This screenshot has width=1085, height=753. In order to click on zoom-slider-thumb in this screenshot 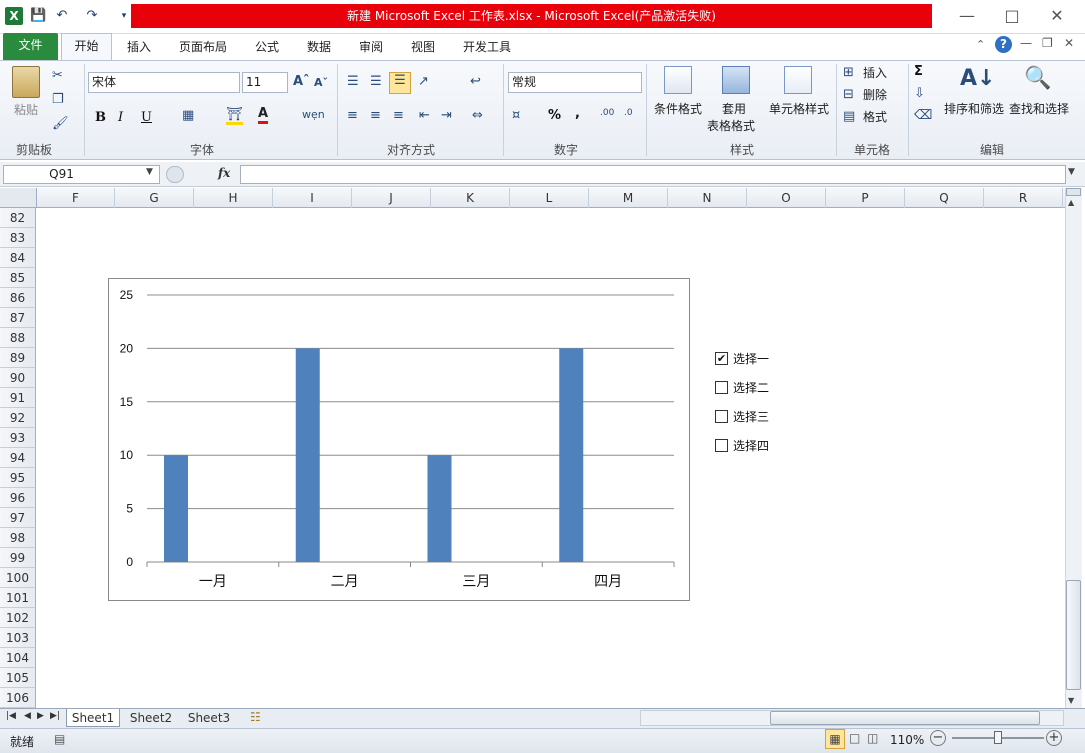, I will do `click(998, 737)`.